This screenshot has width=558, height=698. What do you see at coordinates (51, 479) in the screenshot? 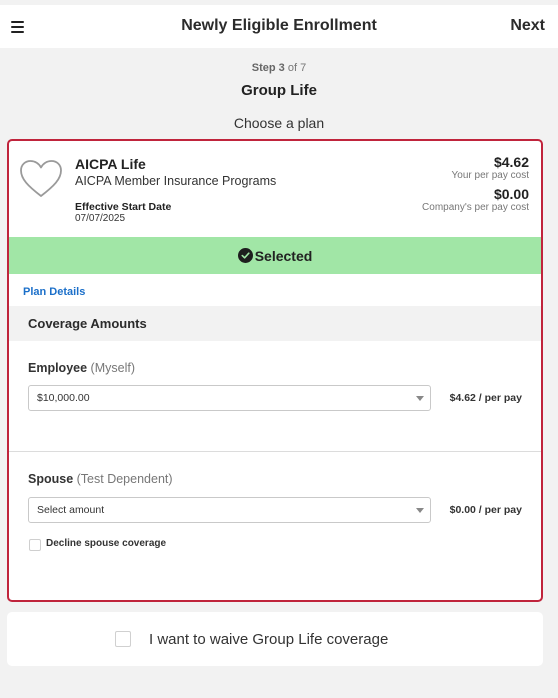
I see `spouse-label-text: Spouse` at bounding box center [51, 479].